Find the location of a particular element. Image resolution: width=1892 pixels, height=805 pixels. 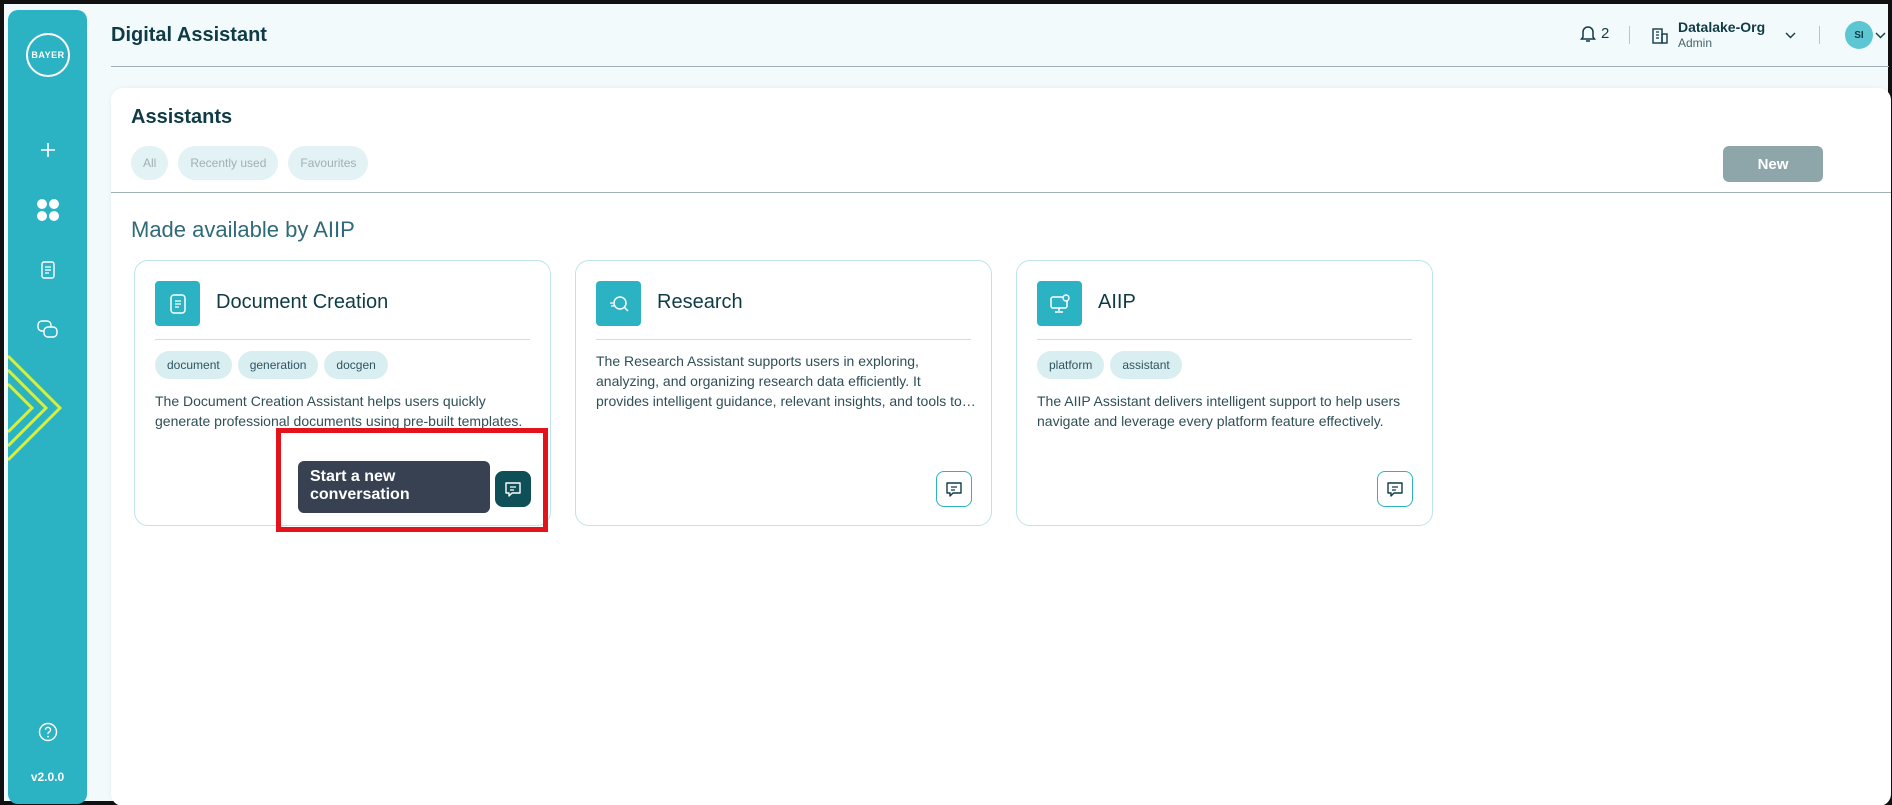

tag: platform is located at coordinates (1071, 365).